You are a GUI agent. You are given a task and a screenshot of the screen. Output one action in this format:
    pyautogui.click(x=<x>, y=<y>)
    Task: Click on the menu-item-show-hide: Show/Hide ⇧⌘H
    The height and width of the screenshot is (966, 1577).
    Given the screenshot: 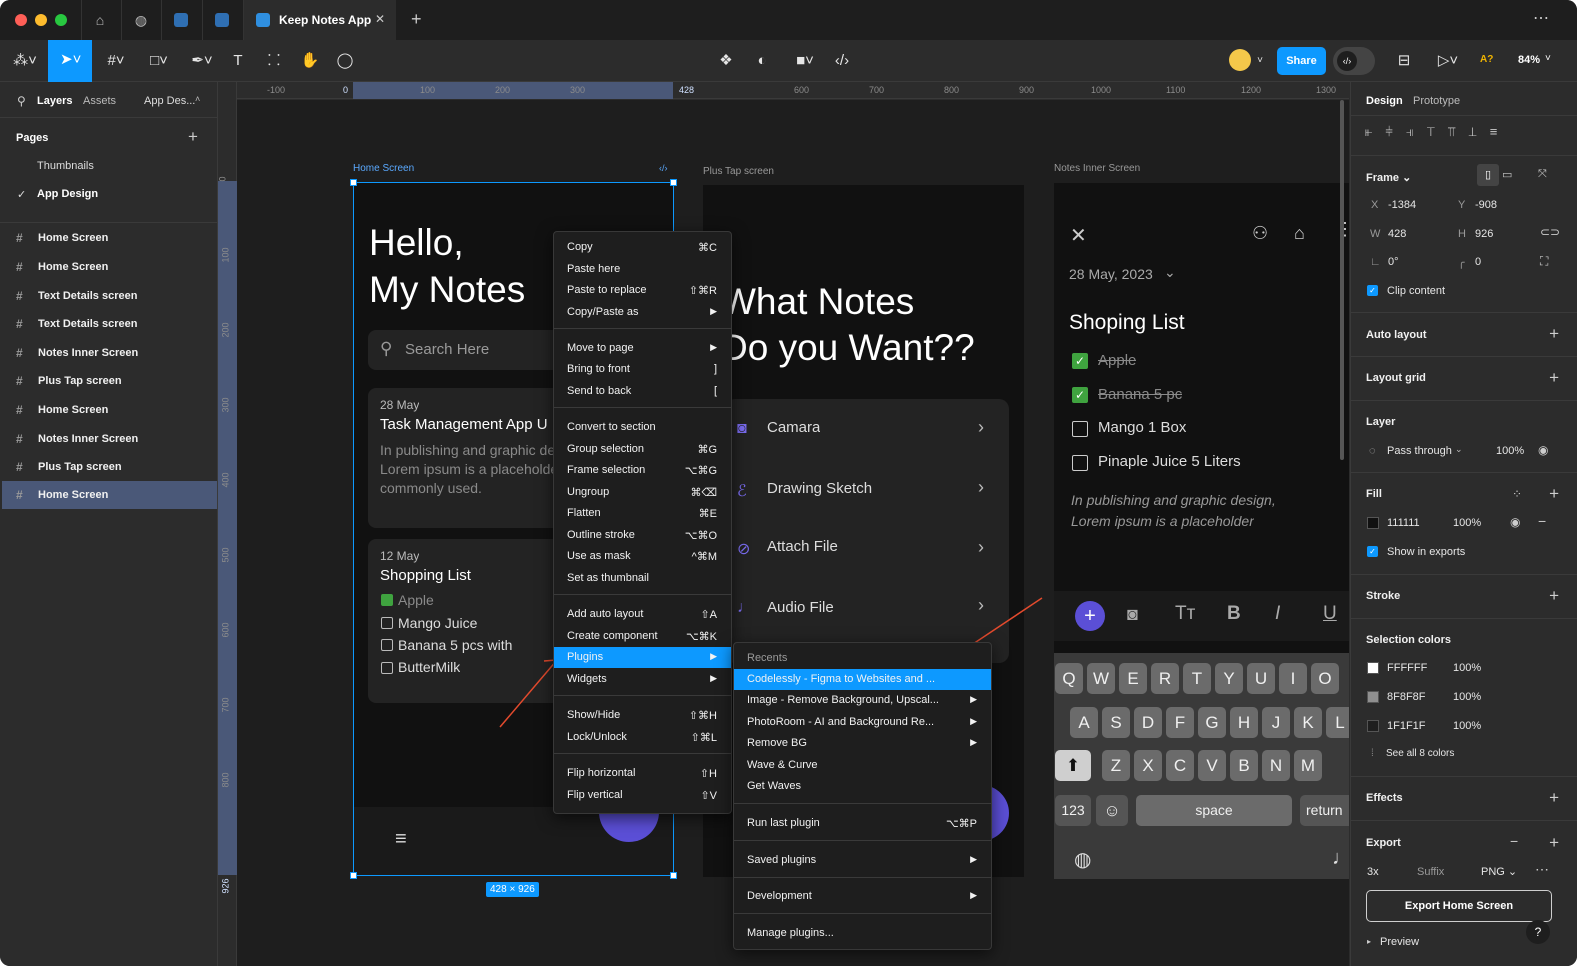 What is the action you would take?
    pyautogui.click(x=642, y=715)
    